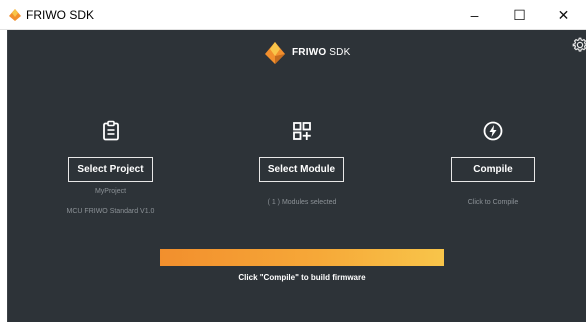 This screenshot has height=322, width=586. I want to click on minimize-button: –, so click(474, 15).